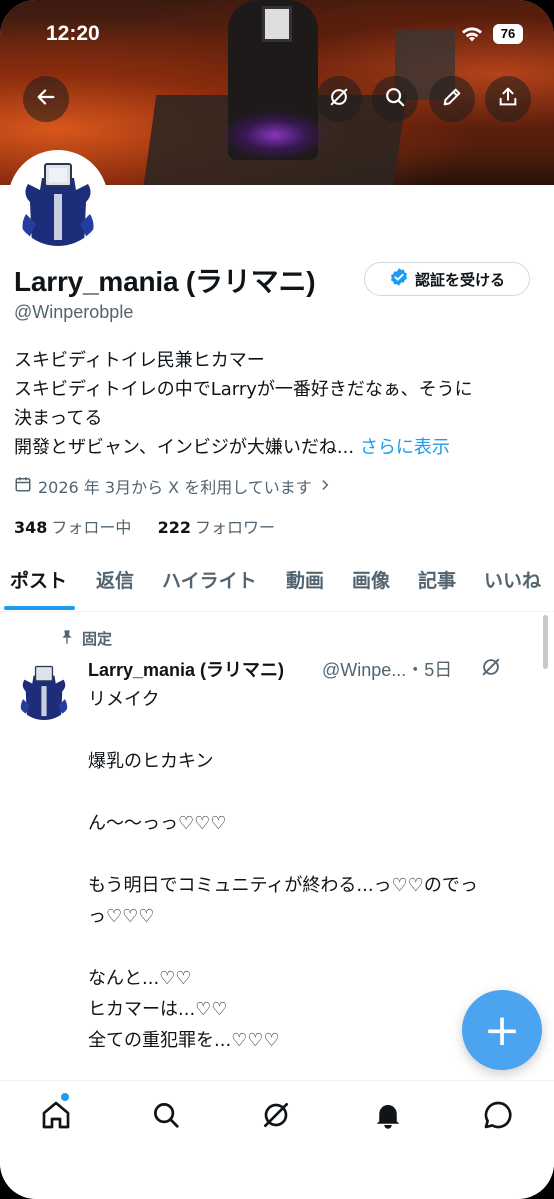 The height and width of the screenshot is (1199, 554). I want to click on nav-grok, so click(276, 1117).